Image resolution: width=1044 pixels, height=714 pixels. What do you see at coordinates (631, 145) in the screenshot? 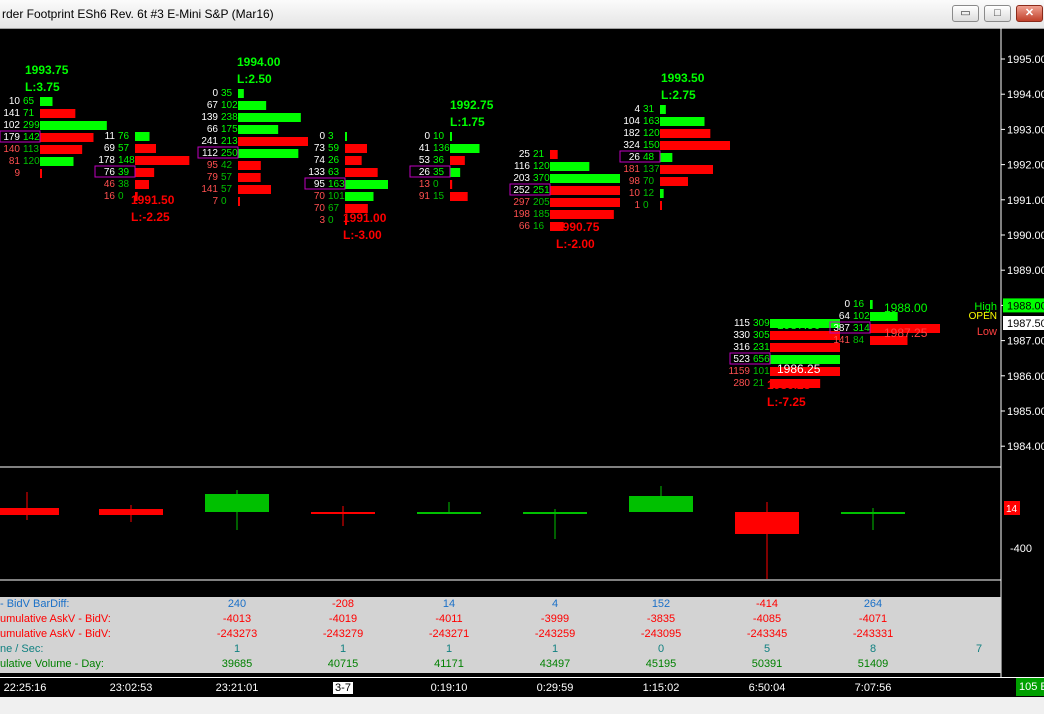
I see `bid-volume-cell: 324` at bounding box center [631, 145].